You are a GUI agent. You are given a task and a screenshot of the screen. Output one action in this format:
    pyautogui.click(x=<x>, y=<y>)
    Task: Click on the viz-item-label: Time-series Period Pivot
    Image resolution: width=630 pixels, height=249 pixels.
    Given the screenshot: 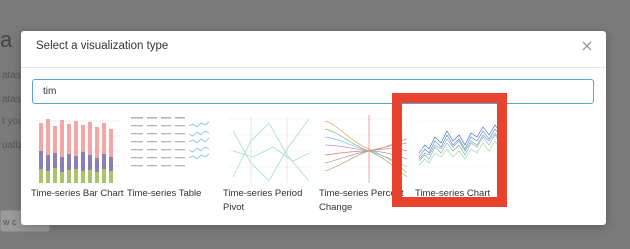 What is the action you would take?
    pyautogui.click(x=263, y=200)
    